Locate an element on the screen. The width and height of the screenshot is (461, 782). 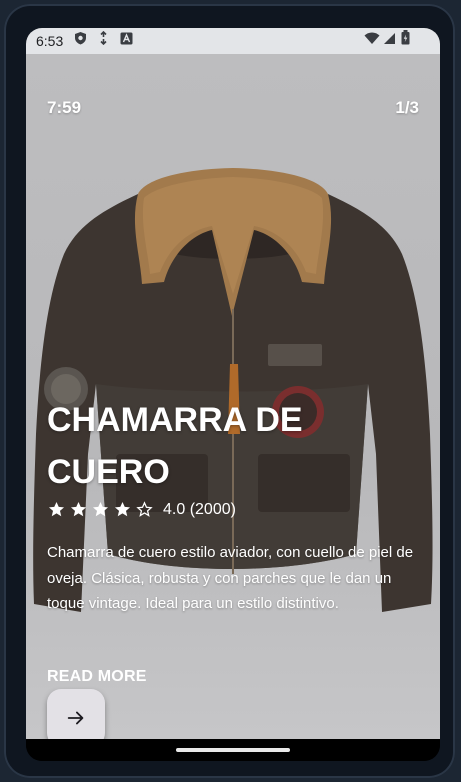
navigation-bar is located at coordinates (233, 750).